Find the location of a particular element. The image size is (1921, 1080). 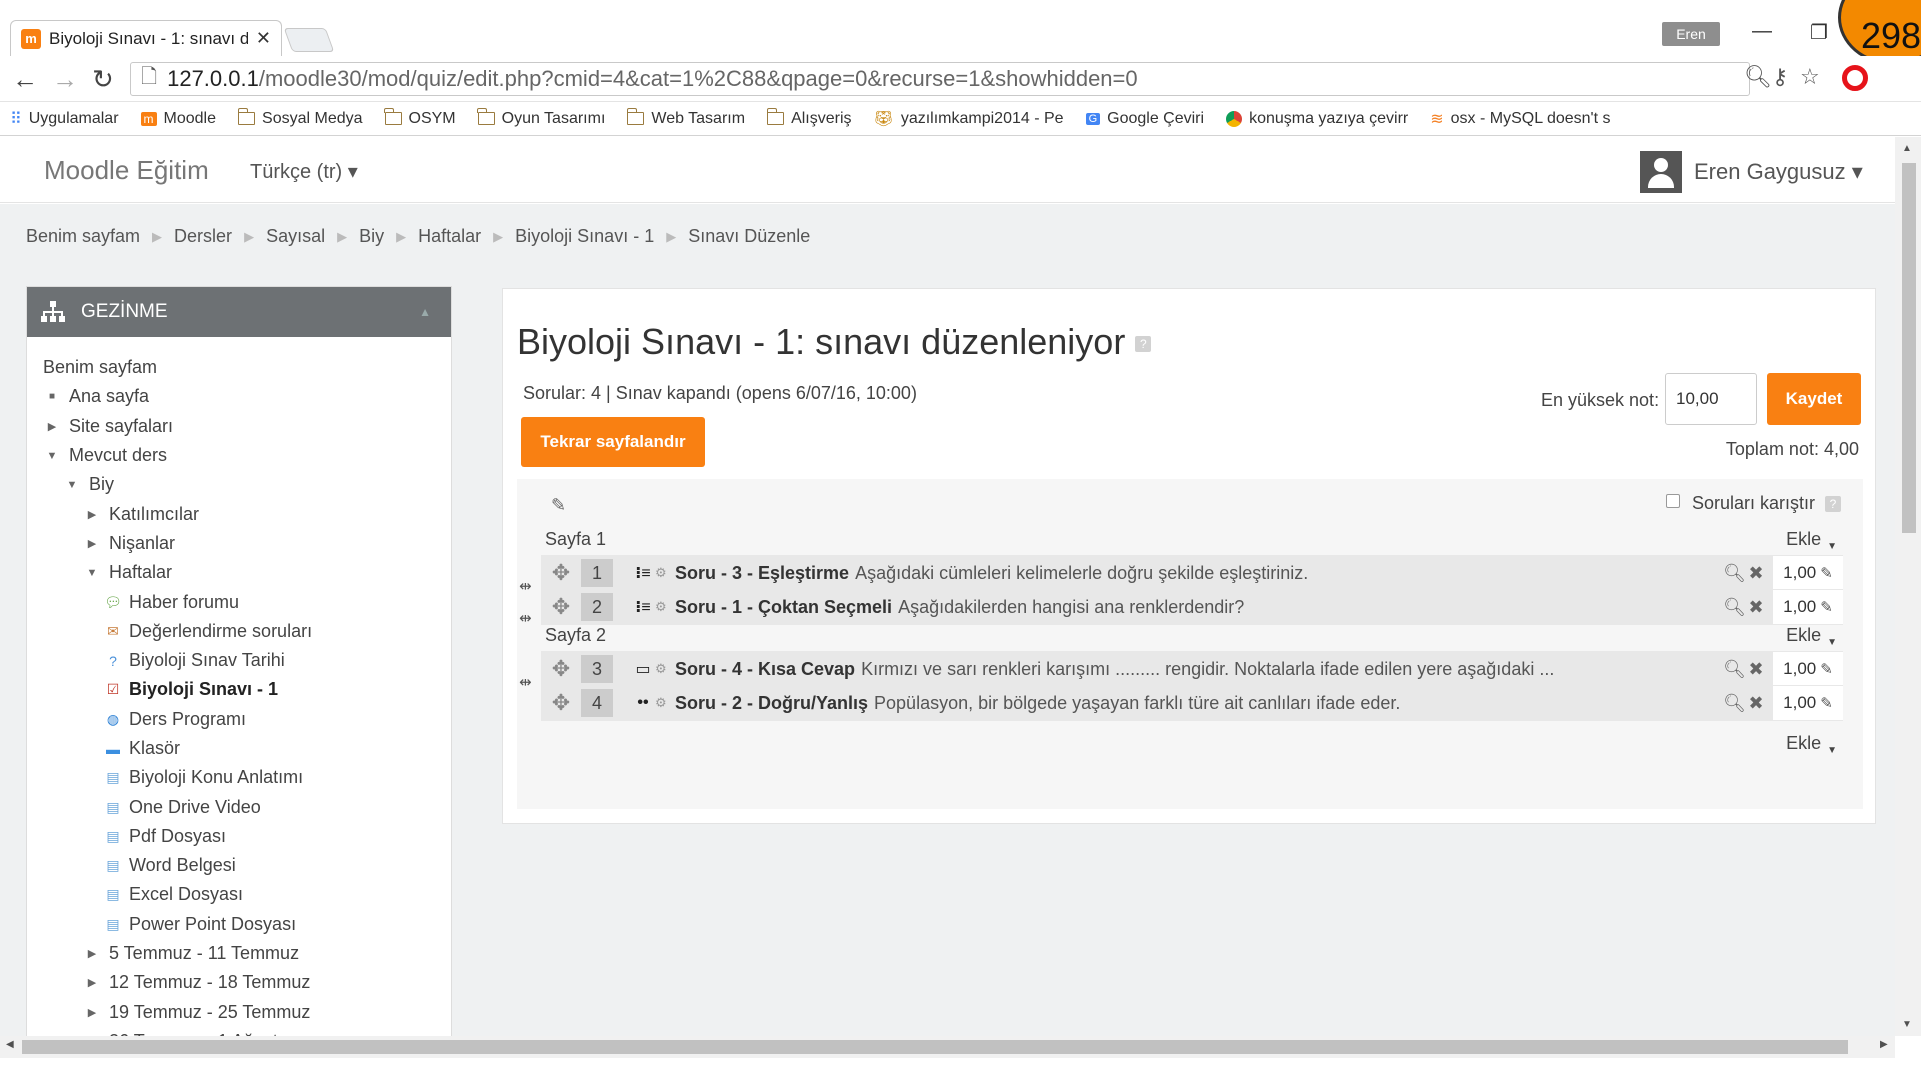

shuffle-checkbox is located at coordinates (1672, 500).